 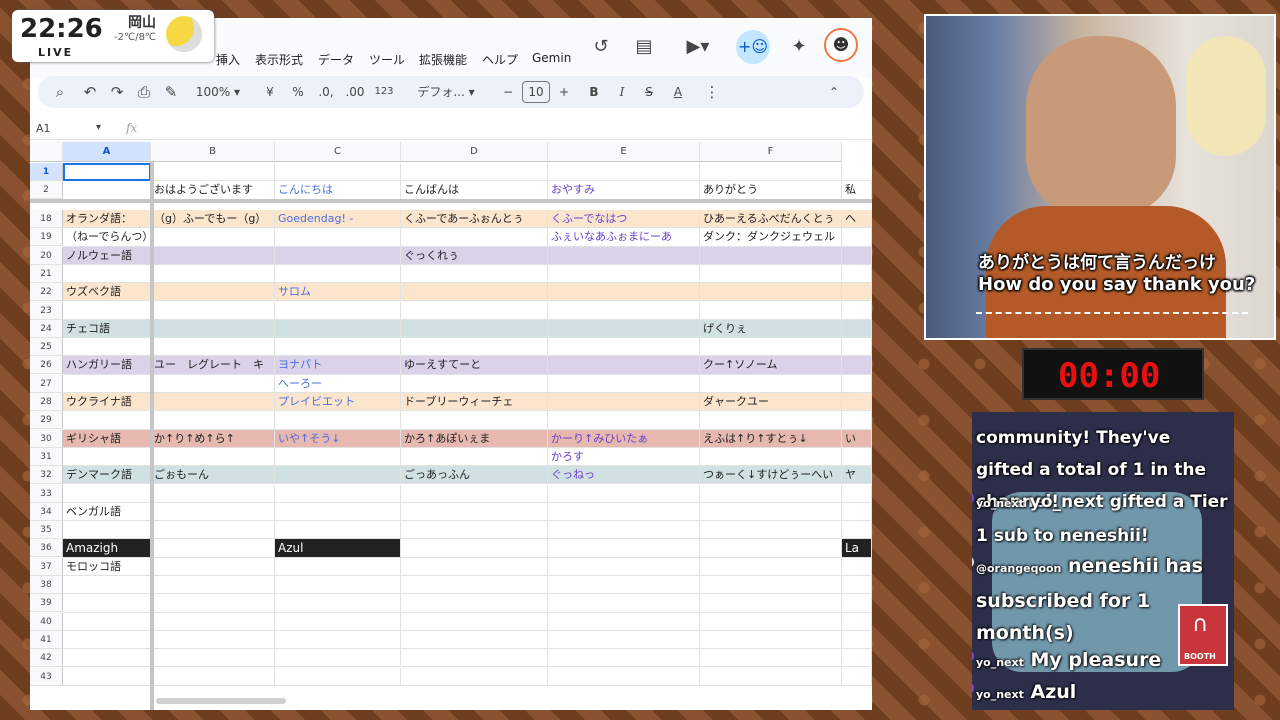 I want to click on undo-icon: ↶, so click(x=90, y=92).